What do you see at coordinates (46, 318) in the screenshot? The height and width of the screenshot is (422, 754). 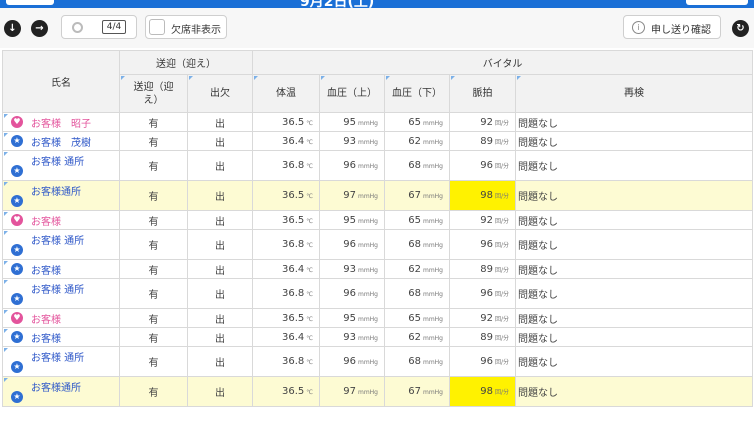 I see `customer-name: お客様` at bounding box center [46, 318].